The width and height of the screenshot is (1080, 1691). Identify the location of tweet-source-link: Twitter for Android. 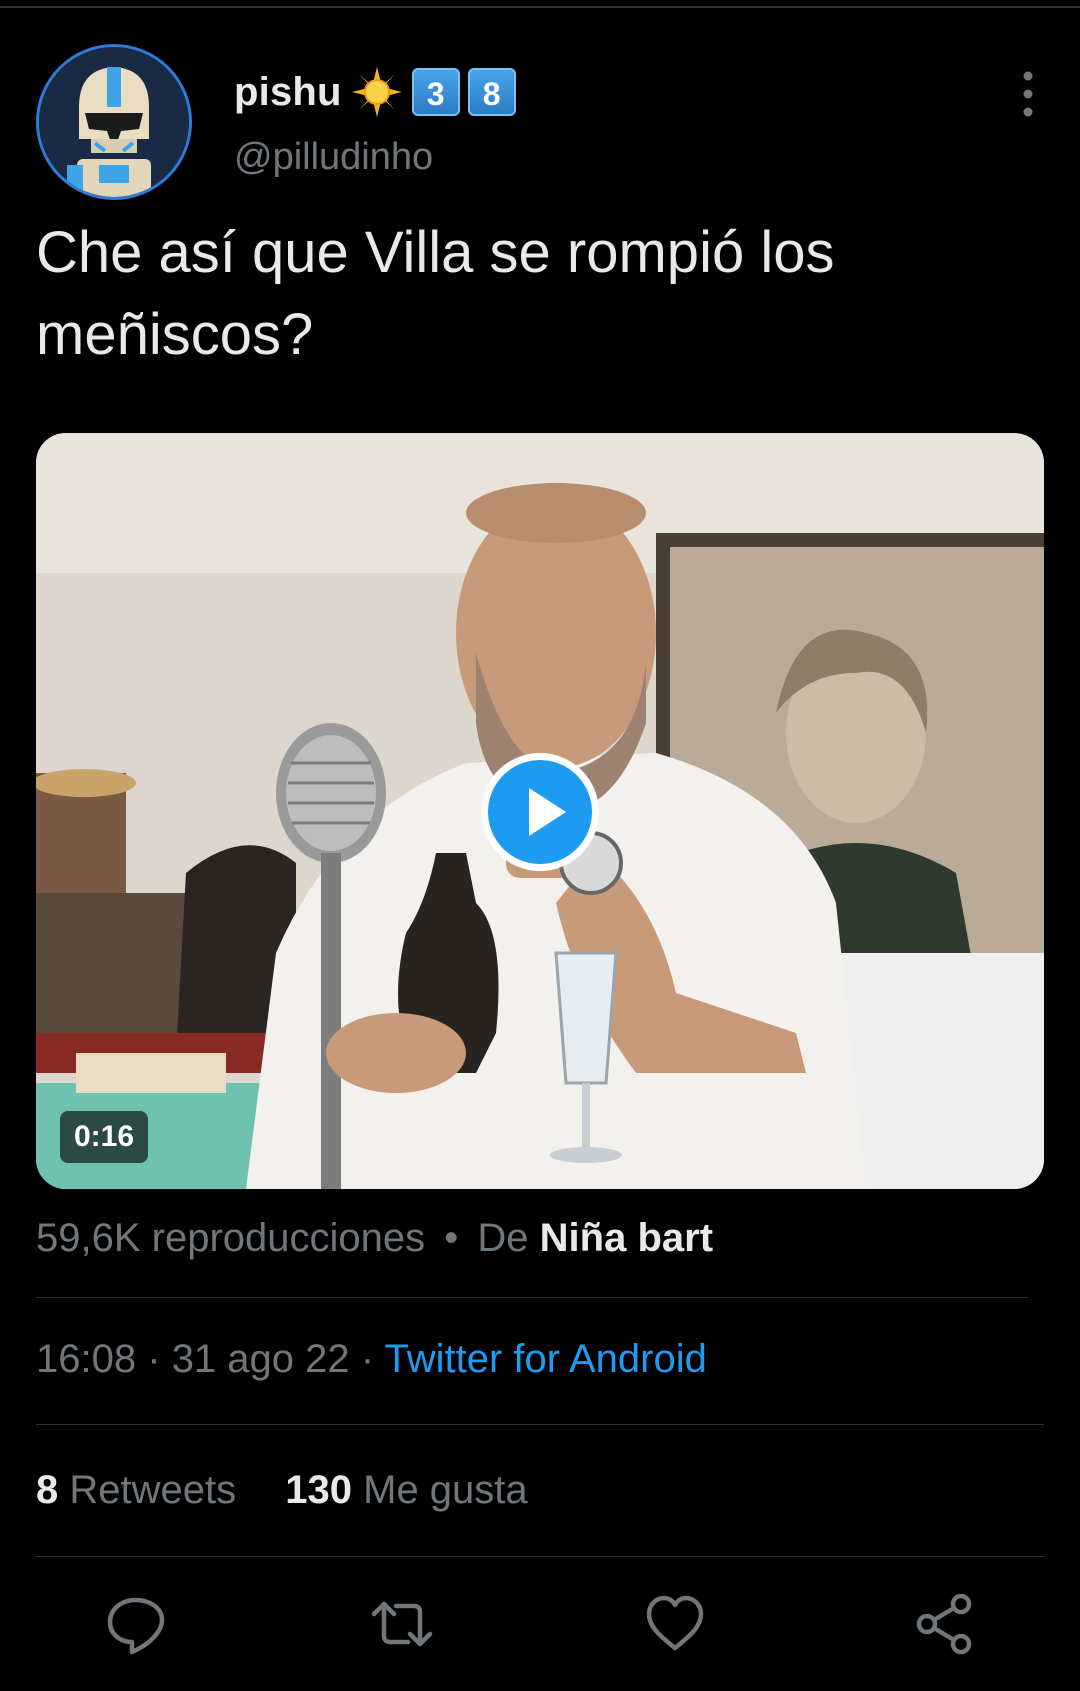
(545, 1359).